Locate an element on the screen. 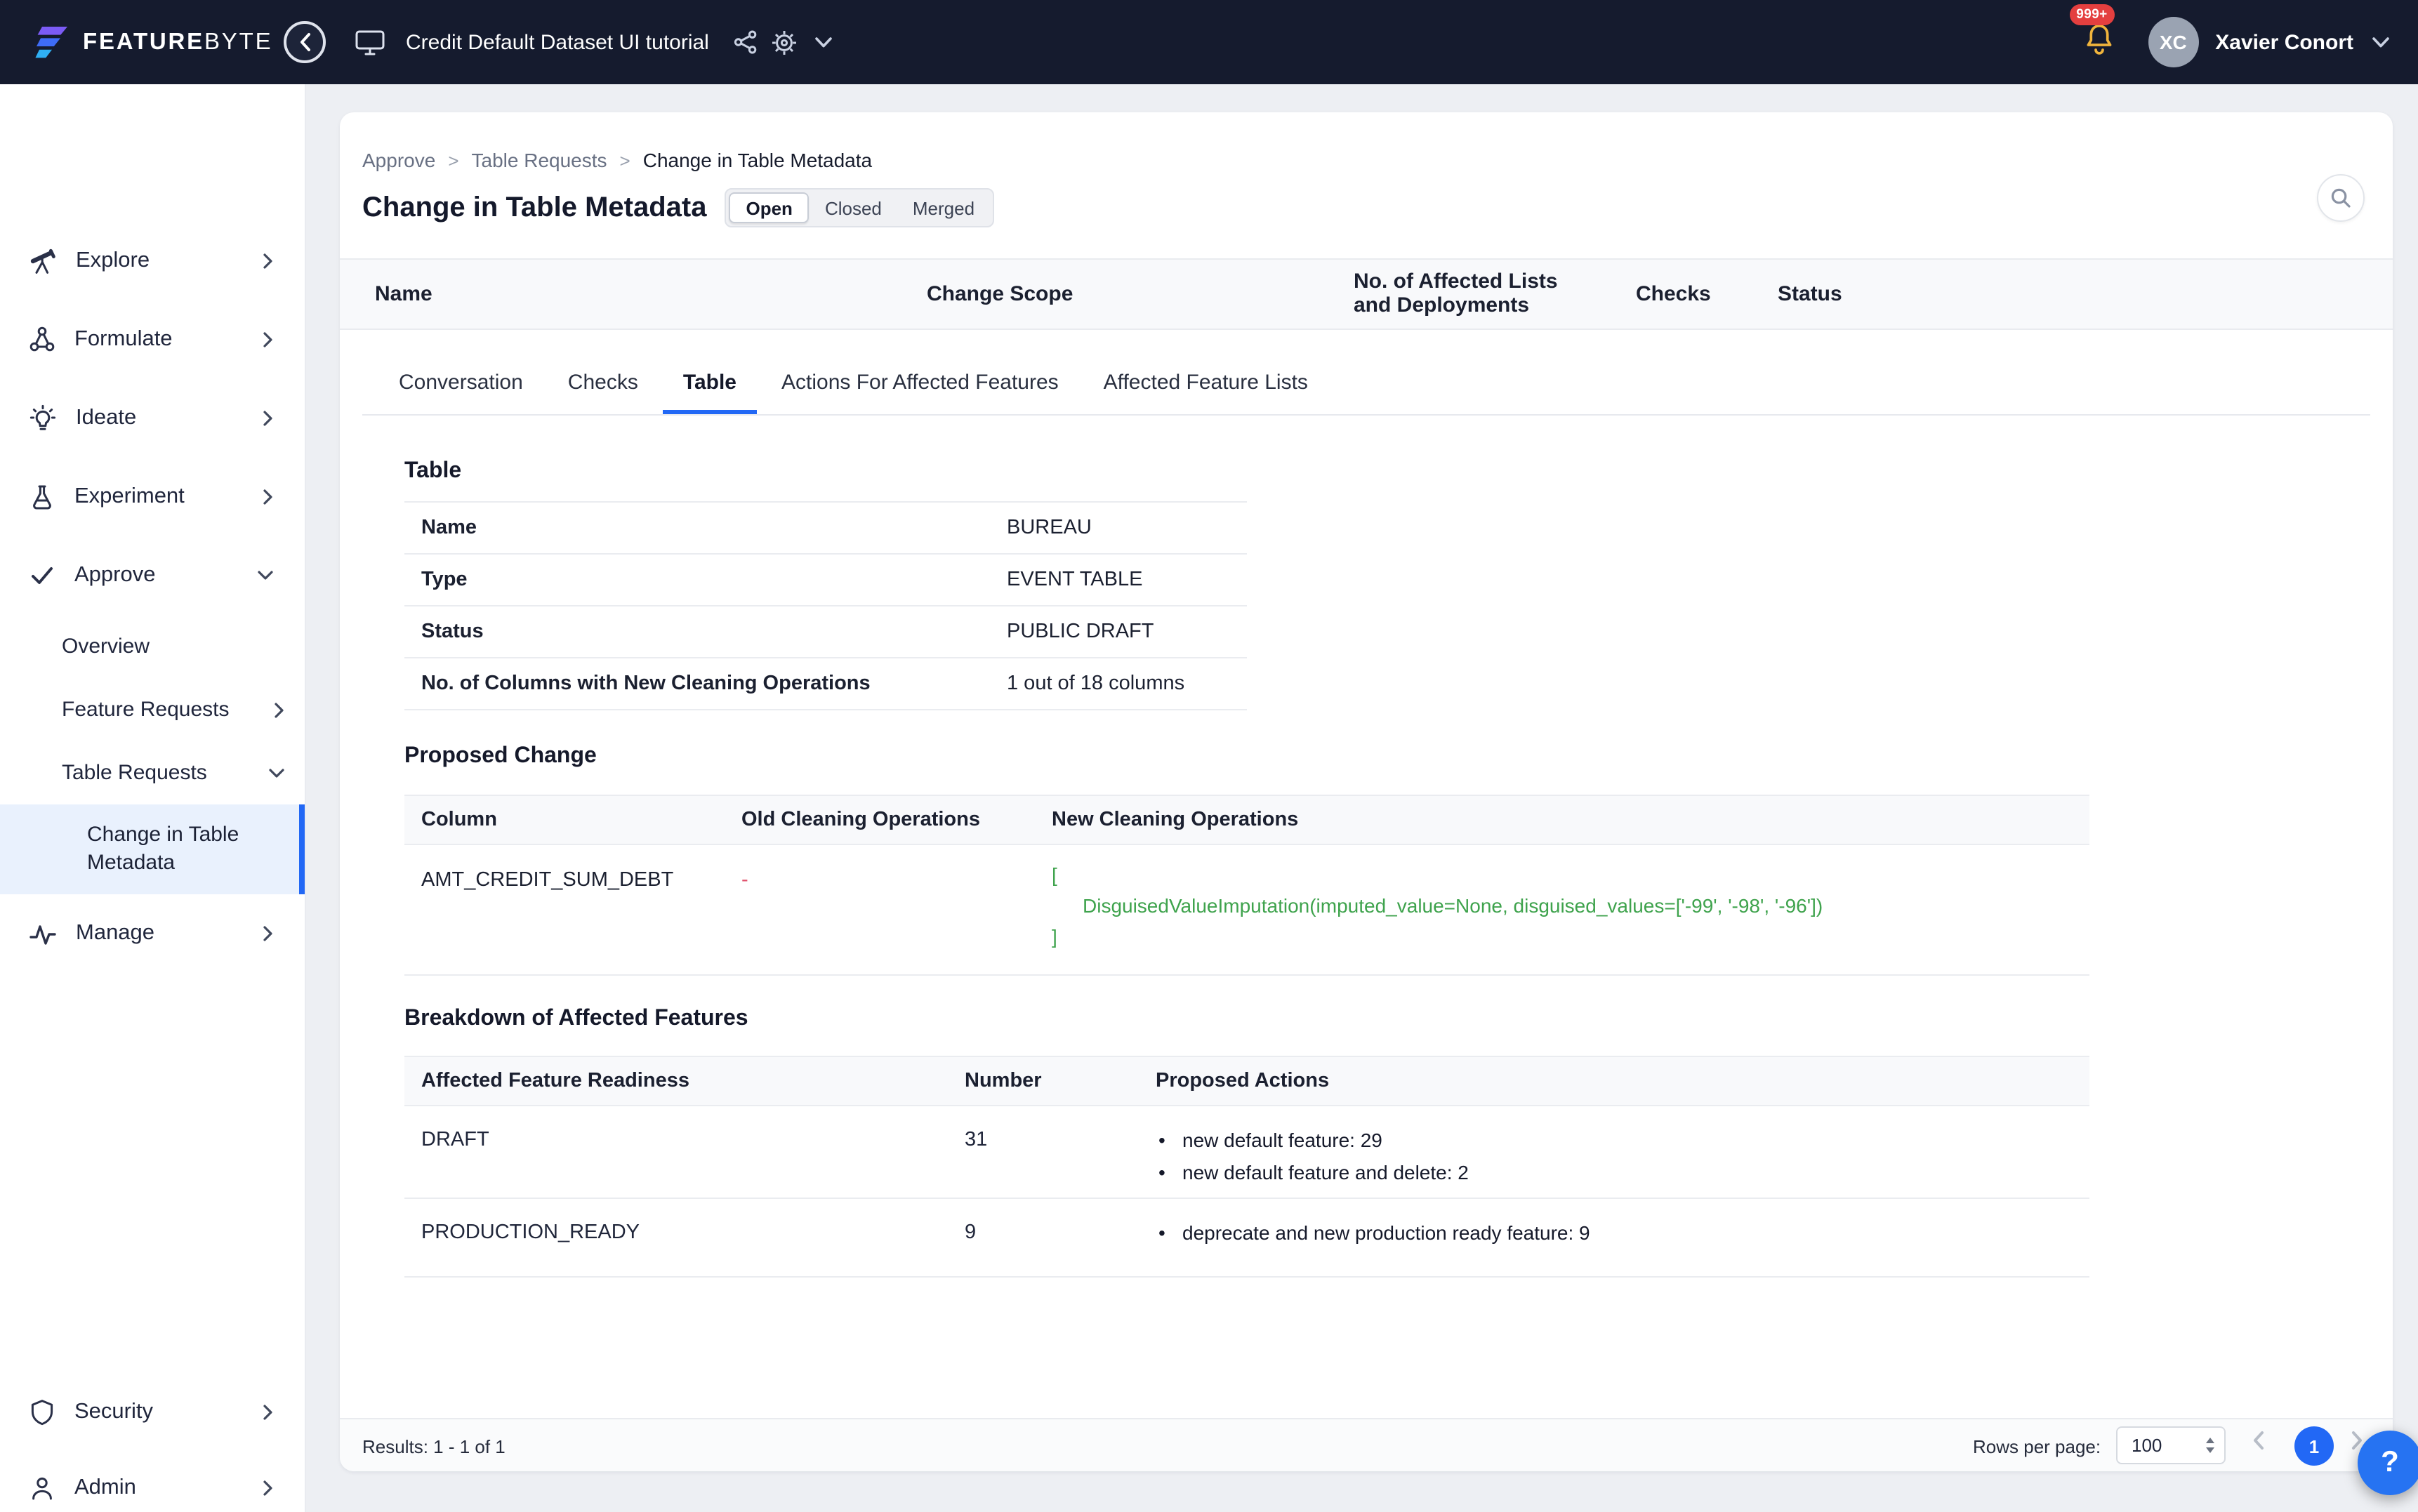  sidebar-item-change-in-table-metadata: Change in Table Metadata is located at coordinates (152, 849).